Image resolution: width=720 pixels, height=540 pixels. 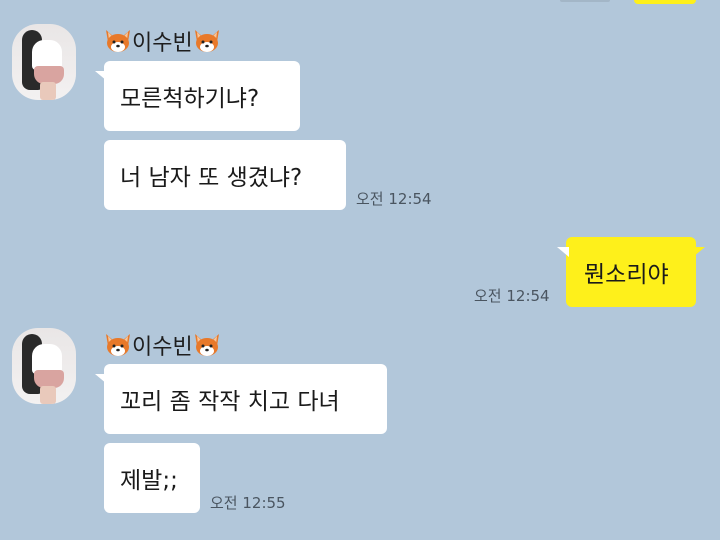 I want to click on message-bubble: 제발;;, so click(x=152, y=478).